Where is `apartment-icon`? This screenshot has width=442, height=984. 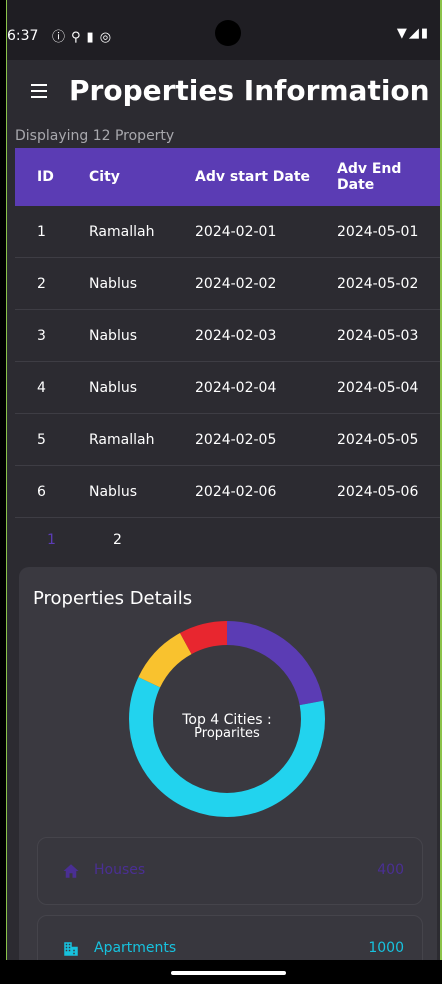
apartment-icon is located at coordinates (71, 949).